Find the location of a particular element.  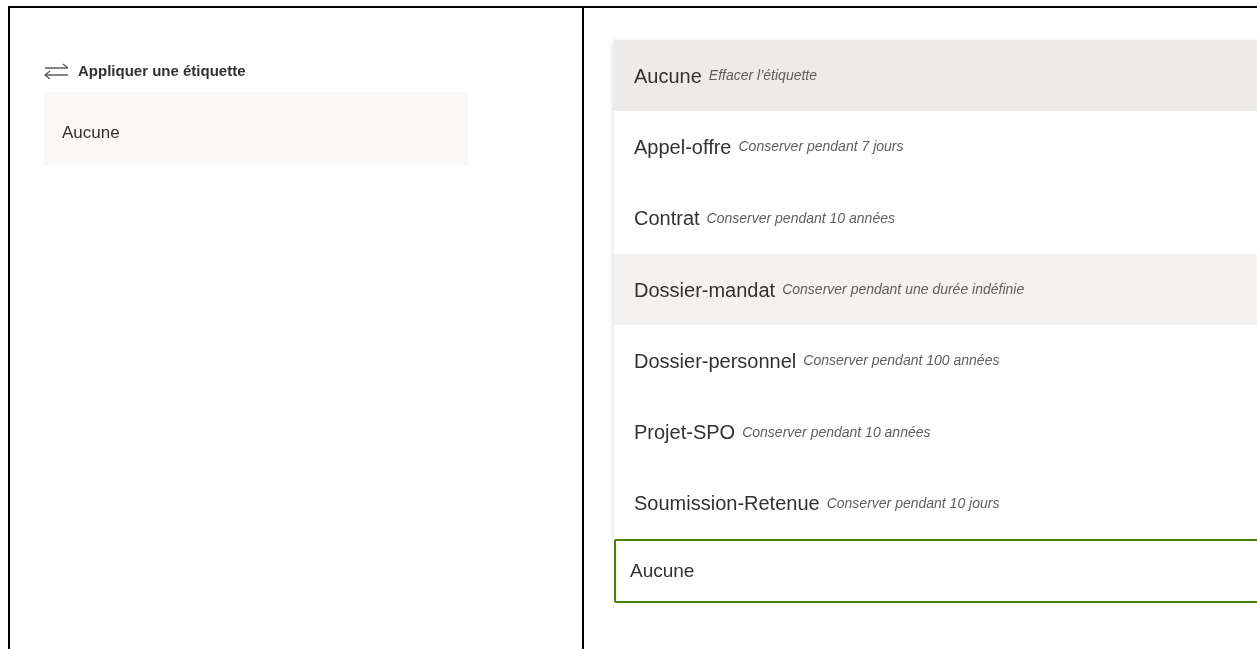

swap-arrows-icon is located at coordinates (57, 71).